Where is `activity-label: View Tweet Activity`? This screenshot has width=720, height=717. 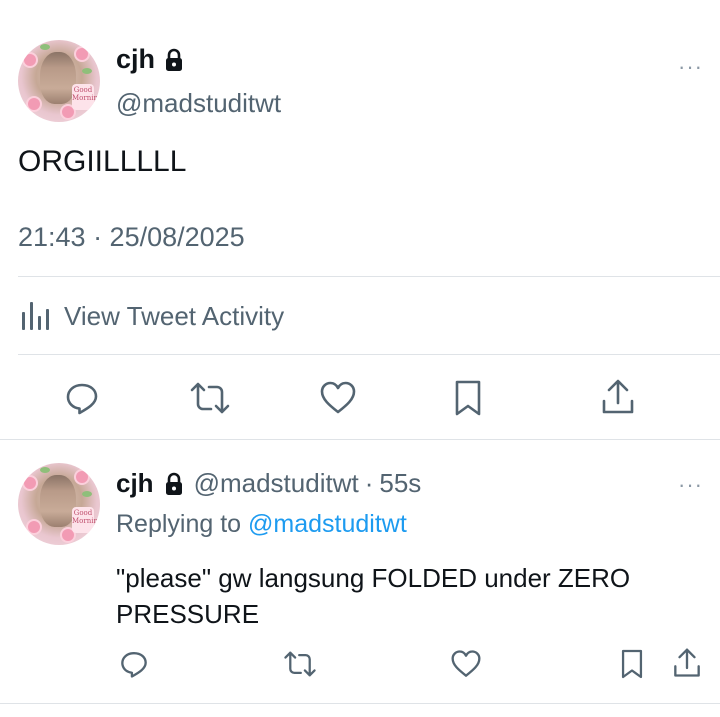 activity-label: View Tweet Activity is located at coordinates (174, 315).